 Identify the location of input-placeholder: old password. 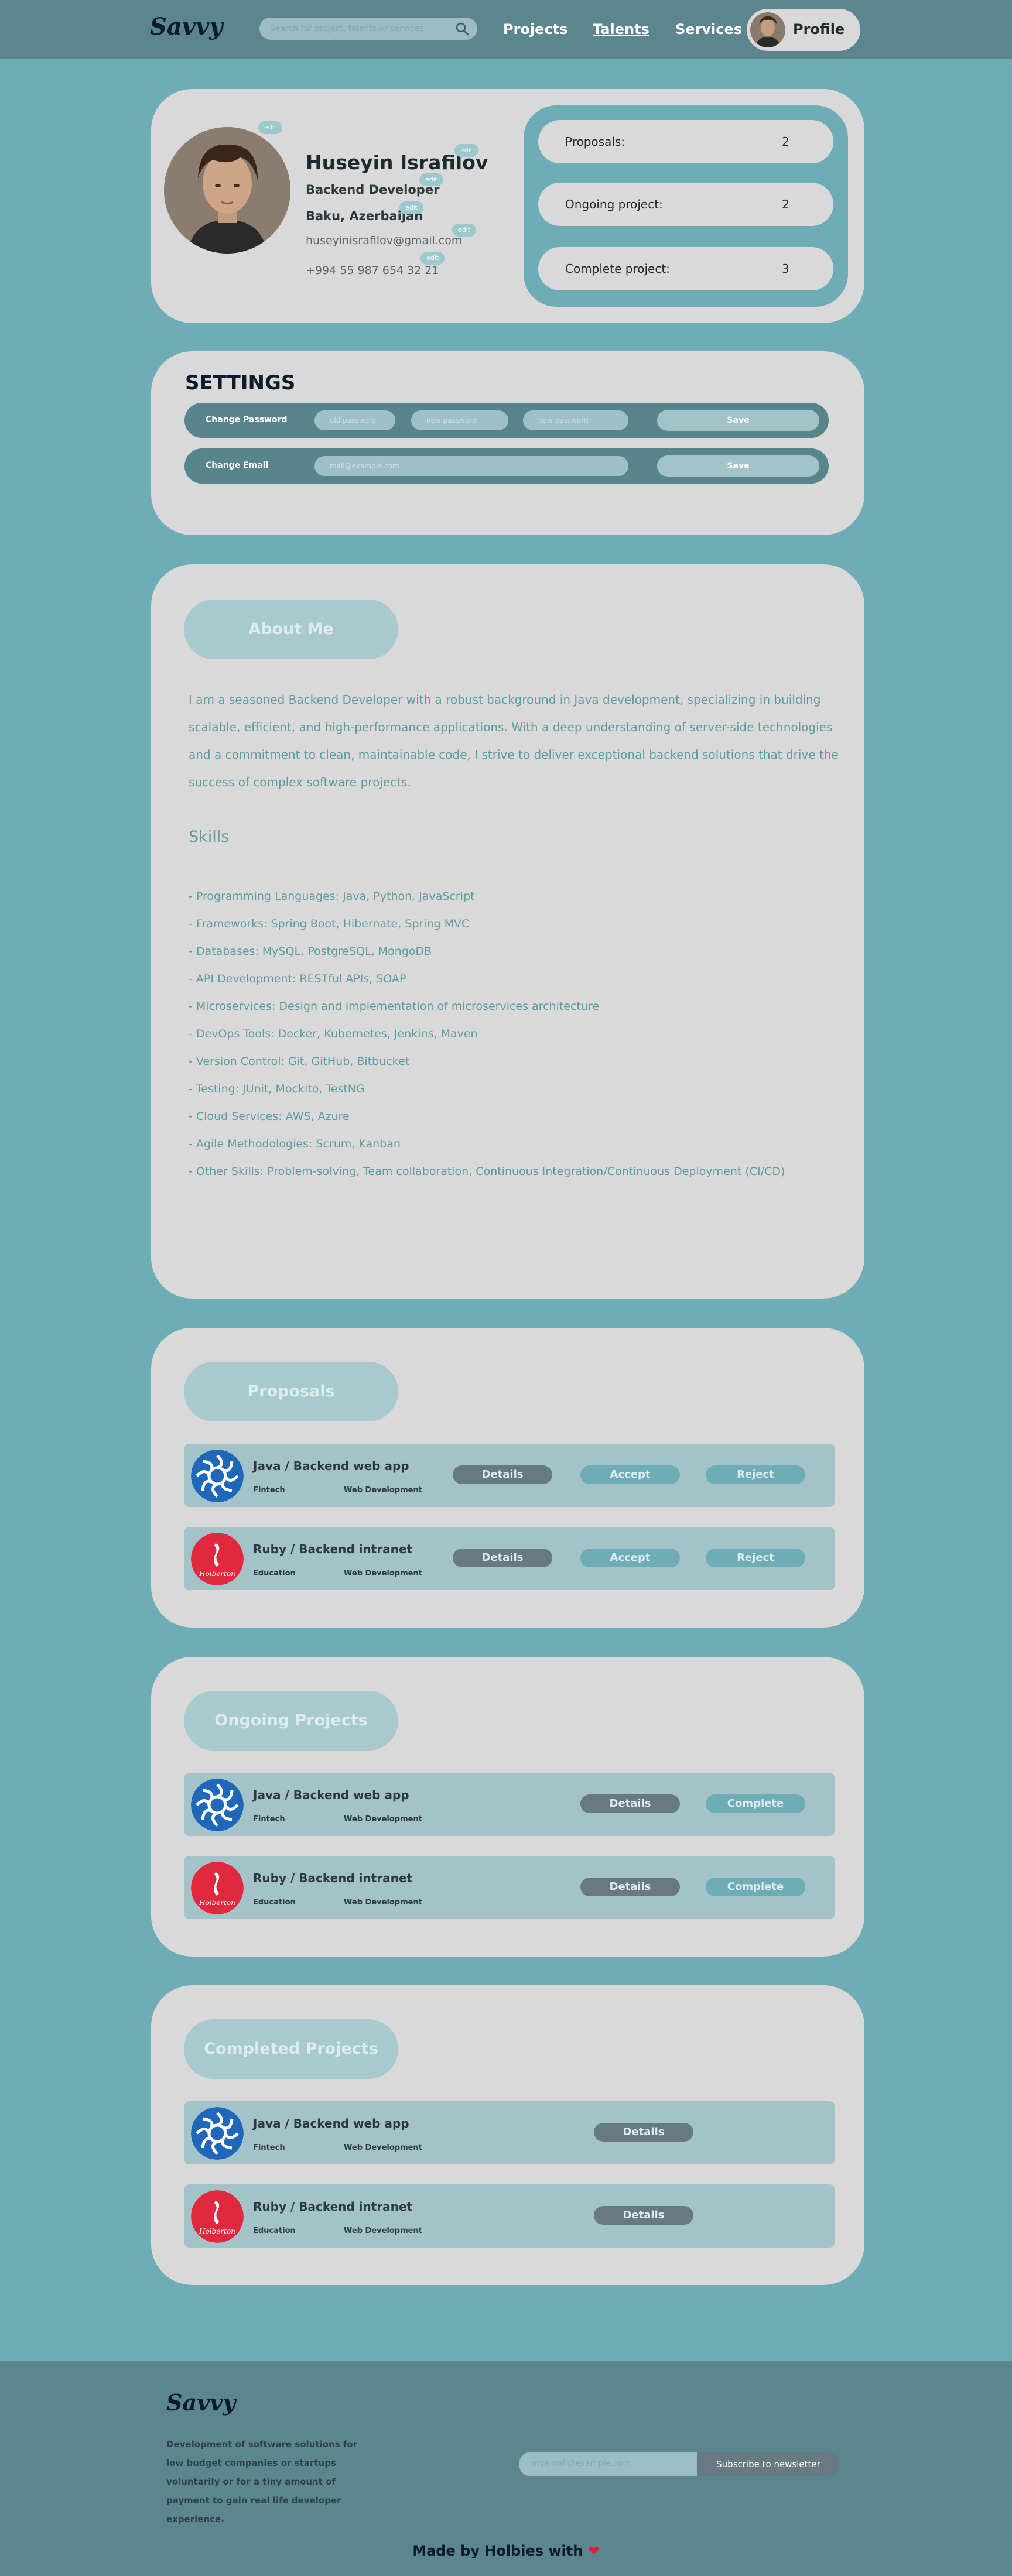
(353, 420).